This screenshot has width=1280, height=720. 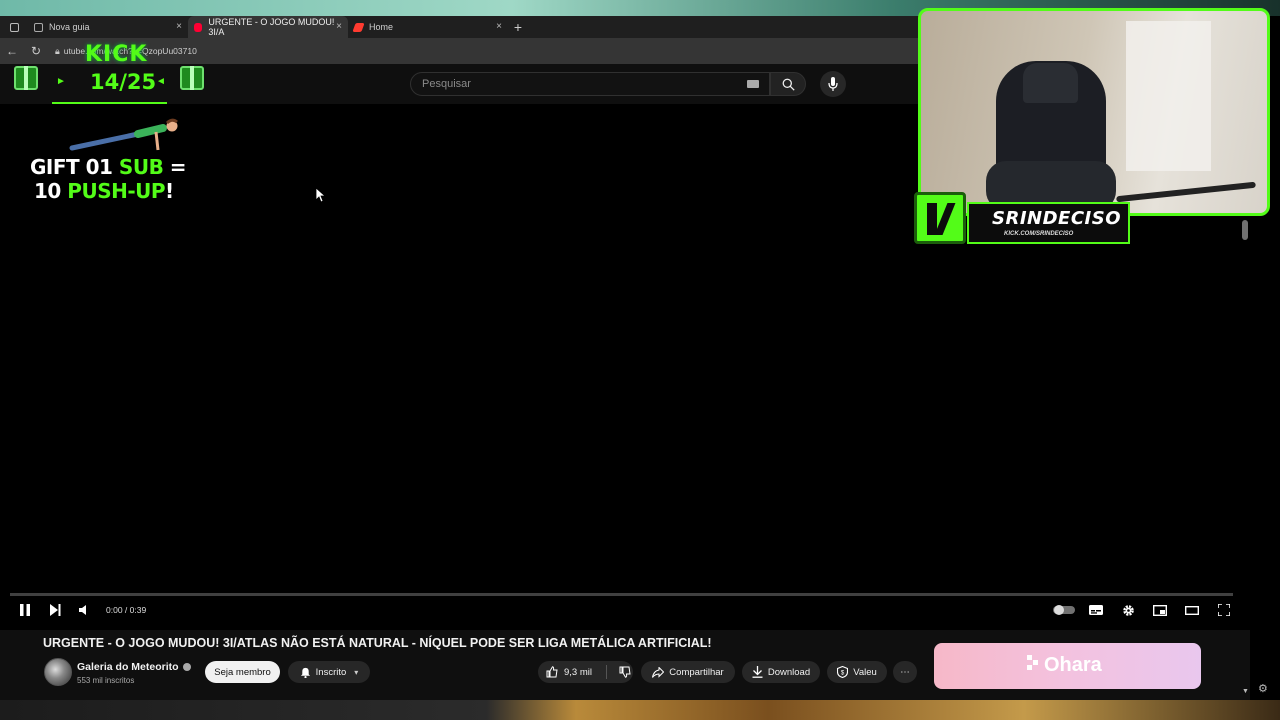 What do you see at coordinates (865, 672) in the screenshot?
I see `thanks-label: Valeu` at bounding box center [865, 672].